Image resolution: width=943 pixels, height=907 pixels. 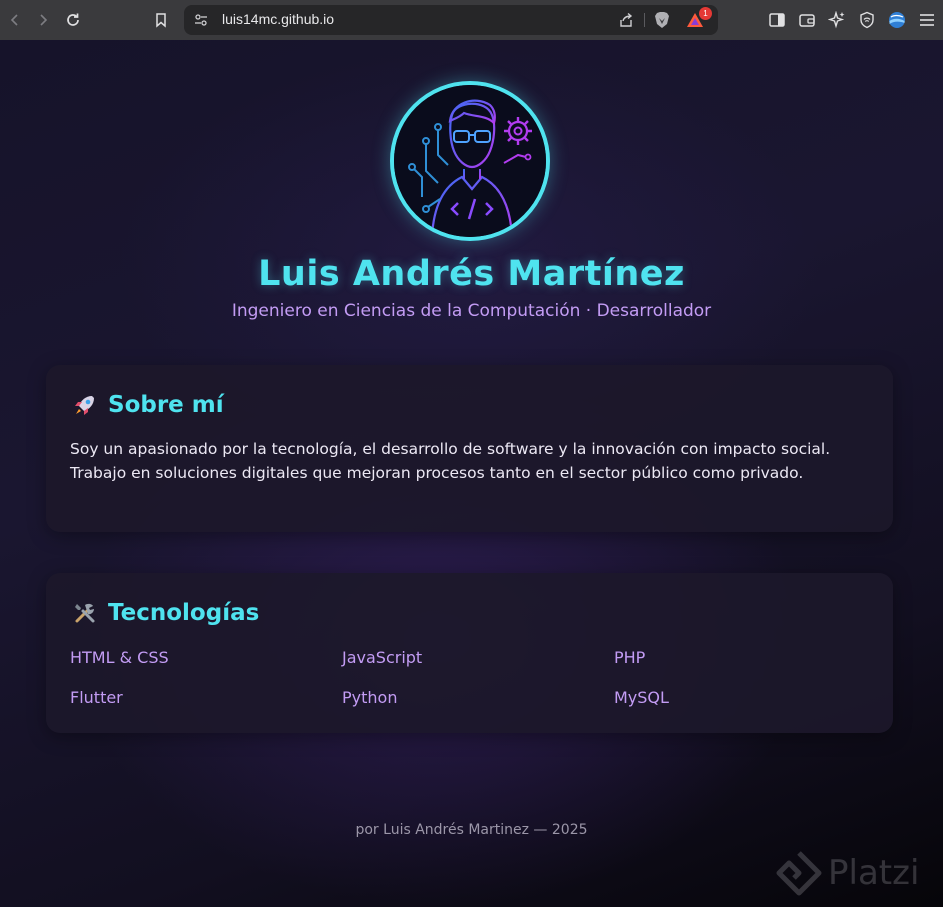 I want to click on tech-item-mysql: MySQL, so click(x=641, y=697).